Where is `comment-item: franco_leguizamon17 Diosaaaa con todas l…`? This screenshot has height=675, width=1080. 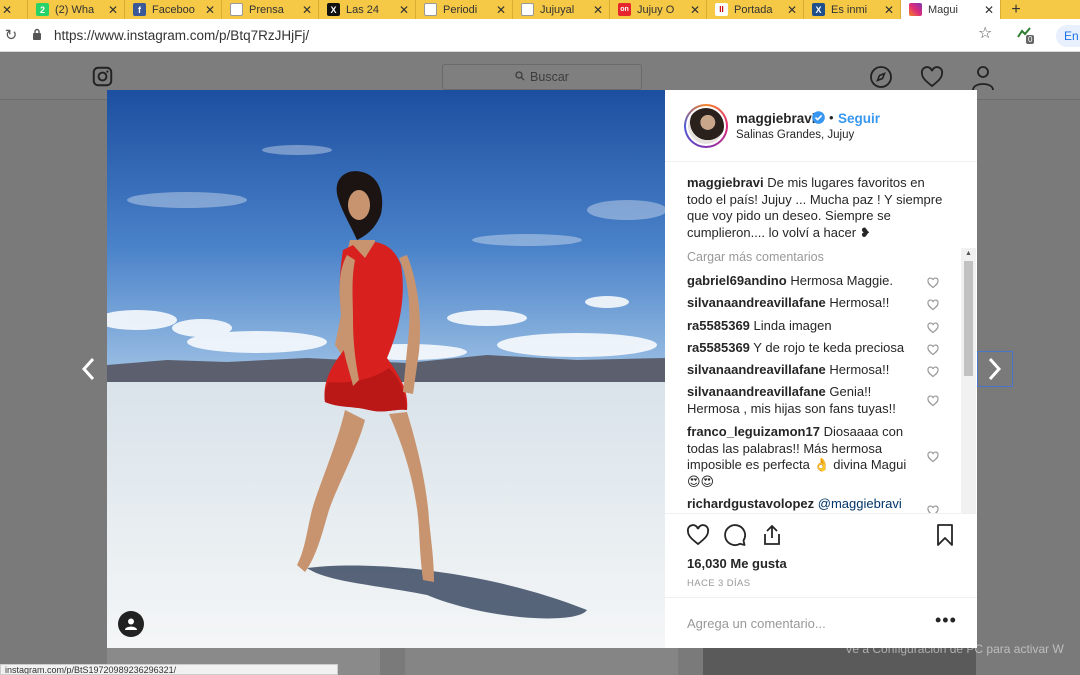 comment-item: franco_leguizamon17 Diosaaaa con todas l… is located at coordinates (804, 457).